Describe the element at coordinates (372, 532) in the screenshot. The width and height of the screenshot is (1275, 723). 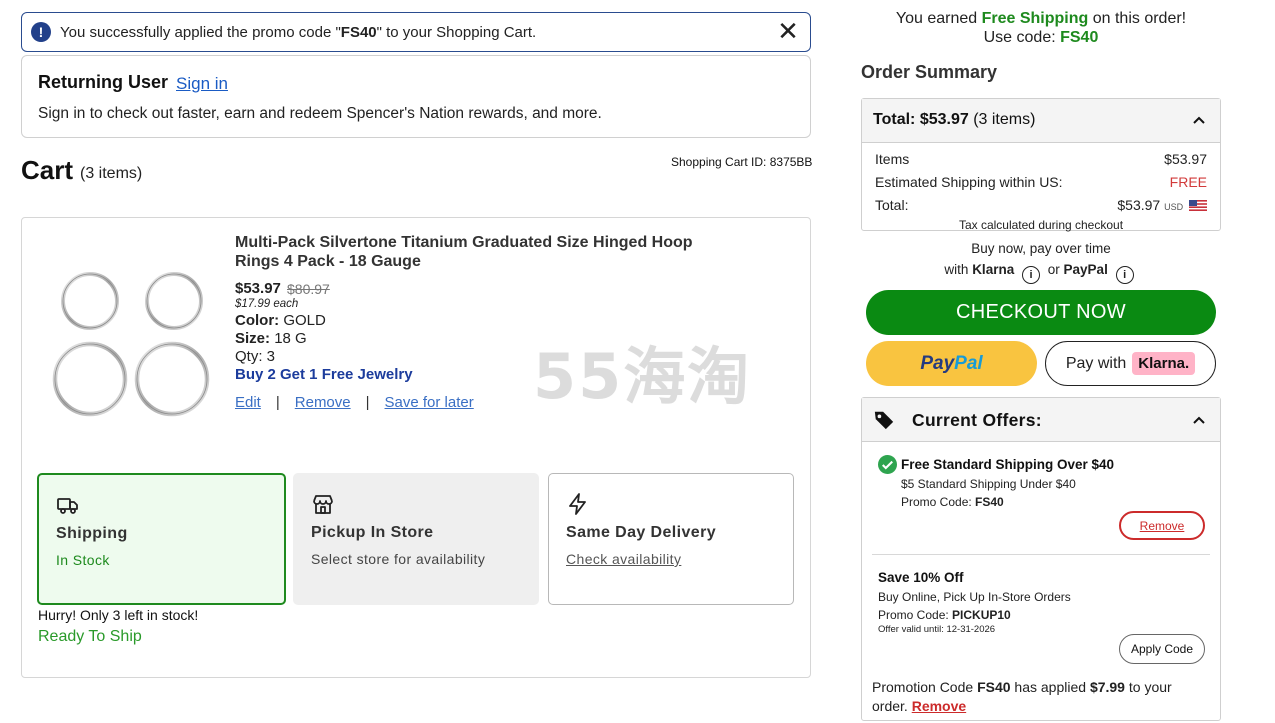
I see `pickup-title: Pickup In Store` at that location.